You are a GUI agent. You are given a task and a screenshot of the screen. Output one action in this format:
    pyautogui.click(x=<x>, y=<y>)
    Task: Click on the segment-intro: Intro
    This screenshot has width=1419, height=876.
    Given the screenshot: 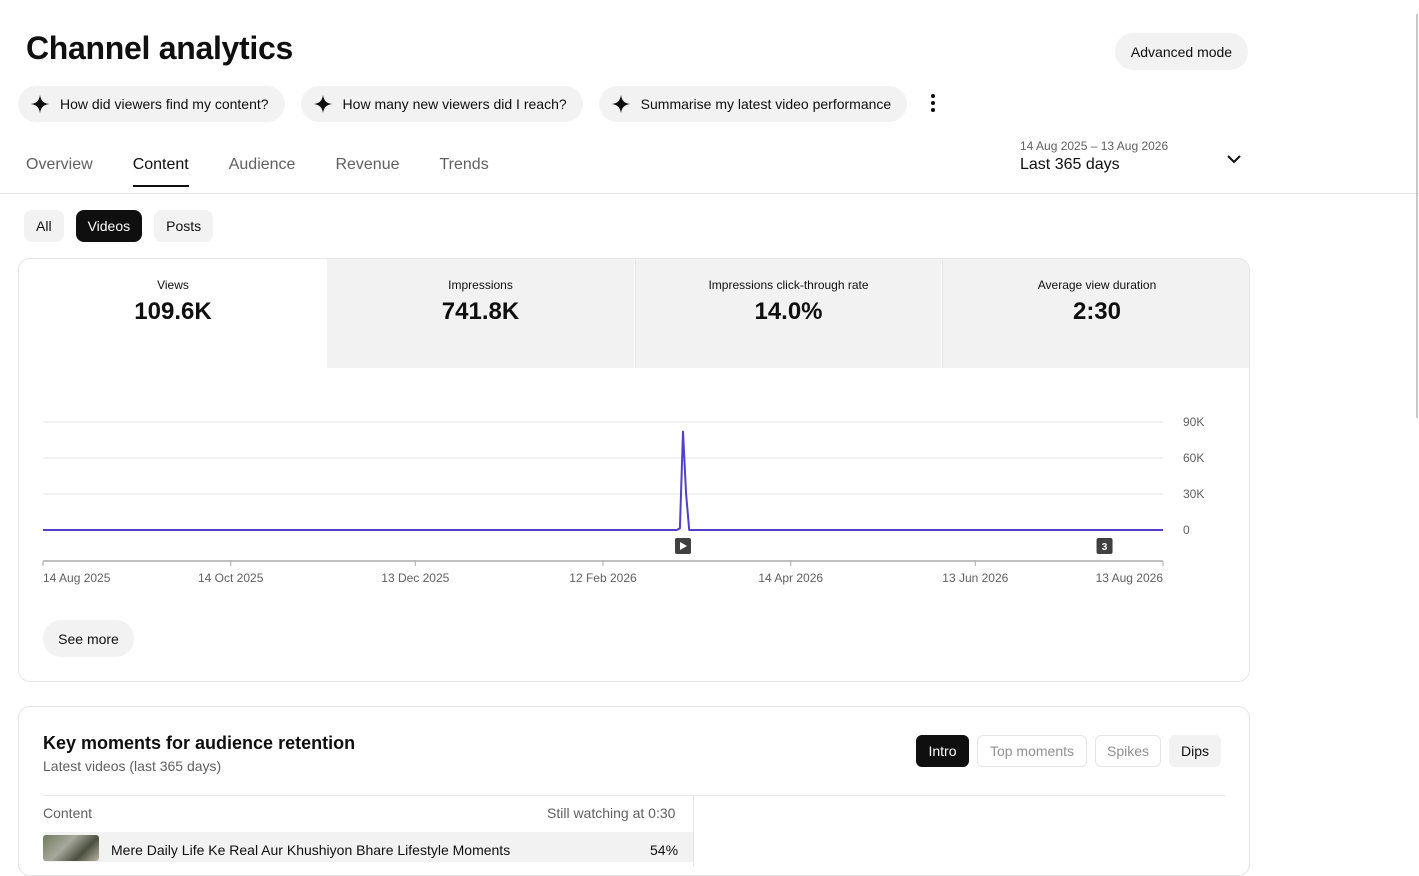 What is the action you would take?
    pyautogui.click(x=942, y=751)
    